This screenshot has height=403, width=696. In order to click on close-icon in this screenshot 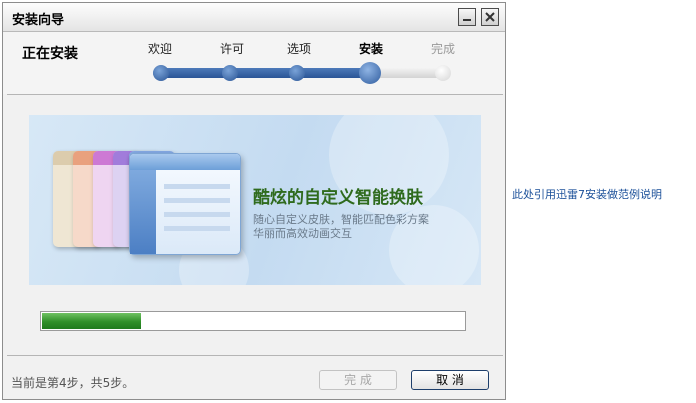, I will do `click(490, 17)`.